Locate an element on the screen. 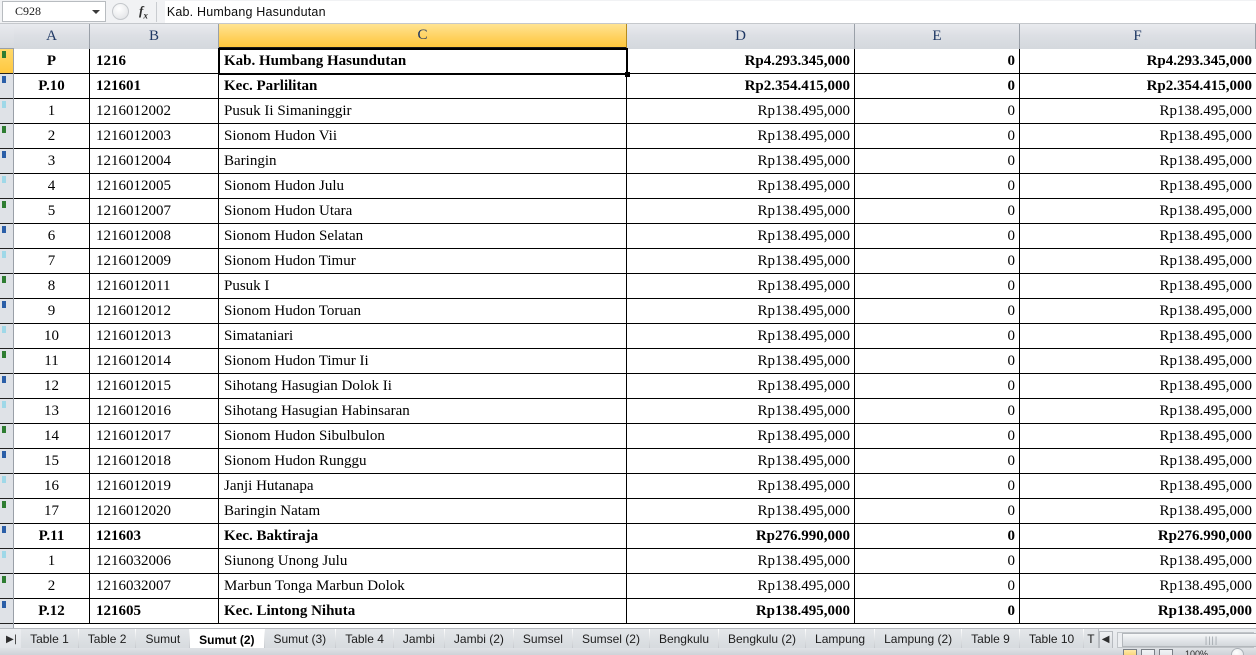 The width and height of the screenshot is (1256, 655). cell-c2: Sionom Hudon Timur is located at coordinates (423, 261).